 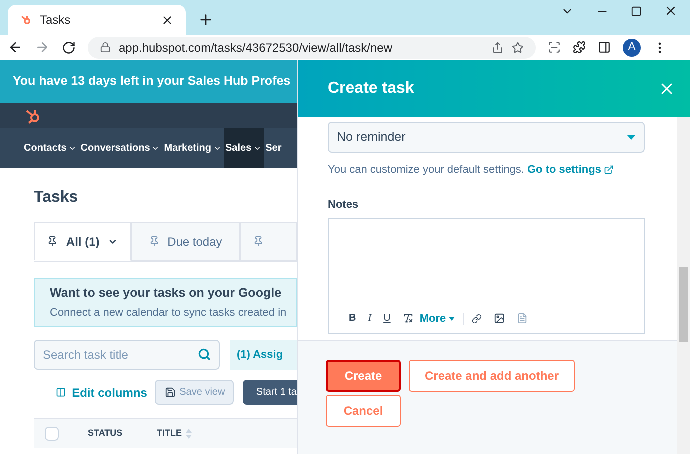 What do you see at coordinates (206, 20) in the screenshot?
I see `new-tab-icon` at bounding box center [206, 20].